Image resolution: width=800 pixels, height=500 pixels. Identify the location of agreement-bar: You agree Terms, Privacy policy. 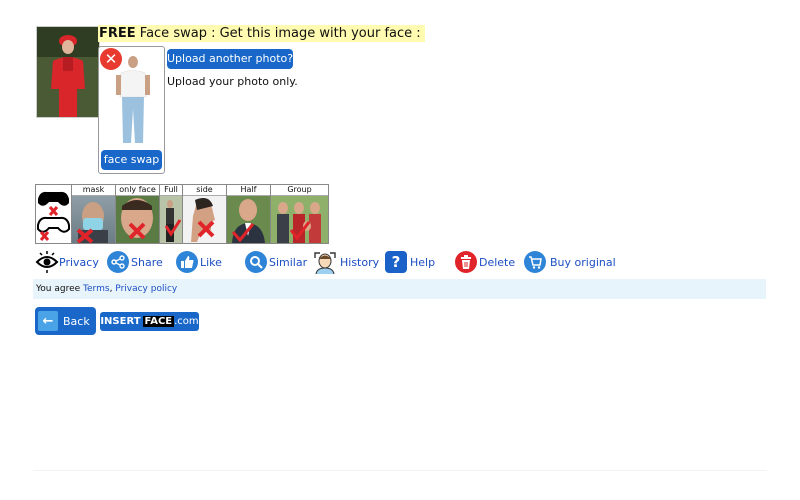
(399, 289).